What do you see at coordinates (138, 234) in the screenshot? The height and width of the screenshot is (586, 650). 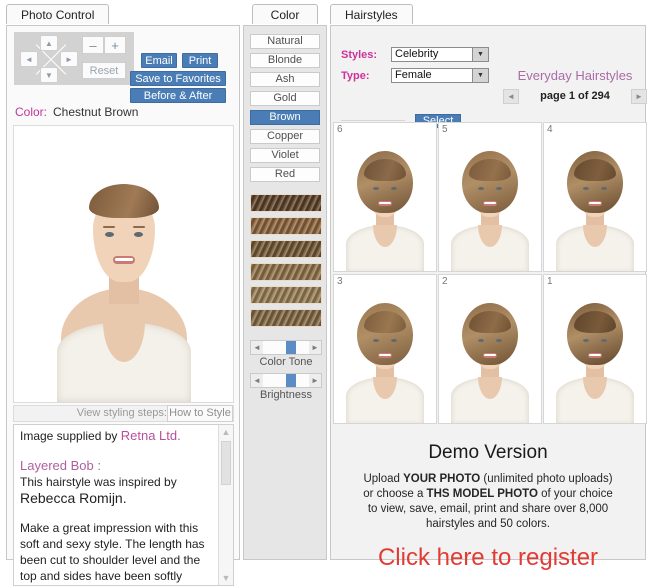 I see `portrait-eye-right` at bounding box center [138, 234].